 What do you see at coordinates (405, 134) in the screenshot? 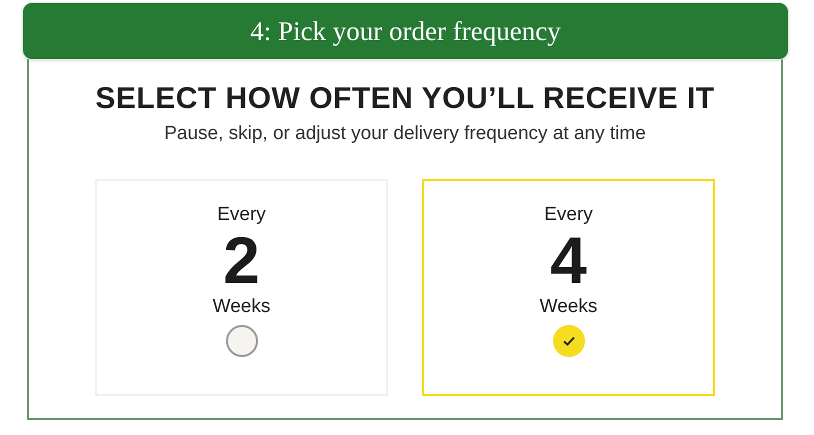
I see `subtitle: Pause, skip, or adjust your delivery frequency at any time` at bounding box center [405, 134].